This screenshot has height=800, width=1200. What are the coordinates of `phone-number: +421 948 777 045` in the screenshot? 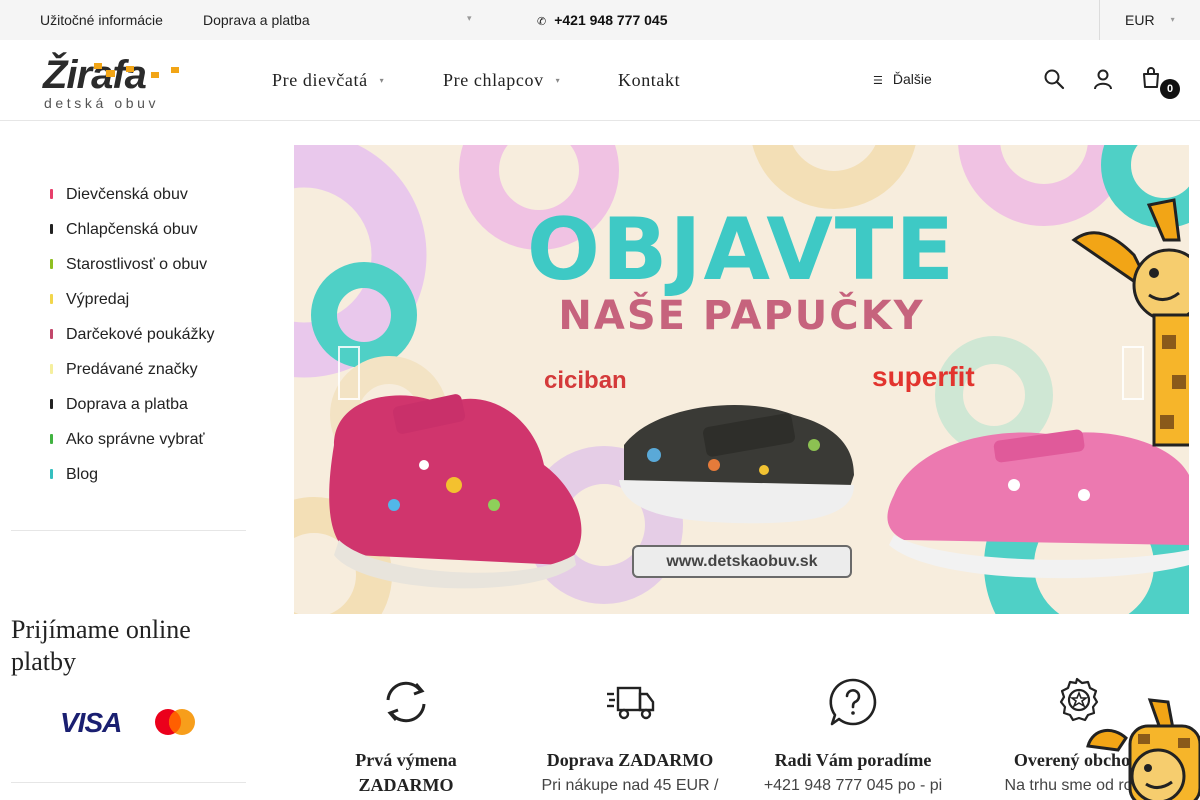 It's located at (611, 20).